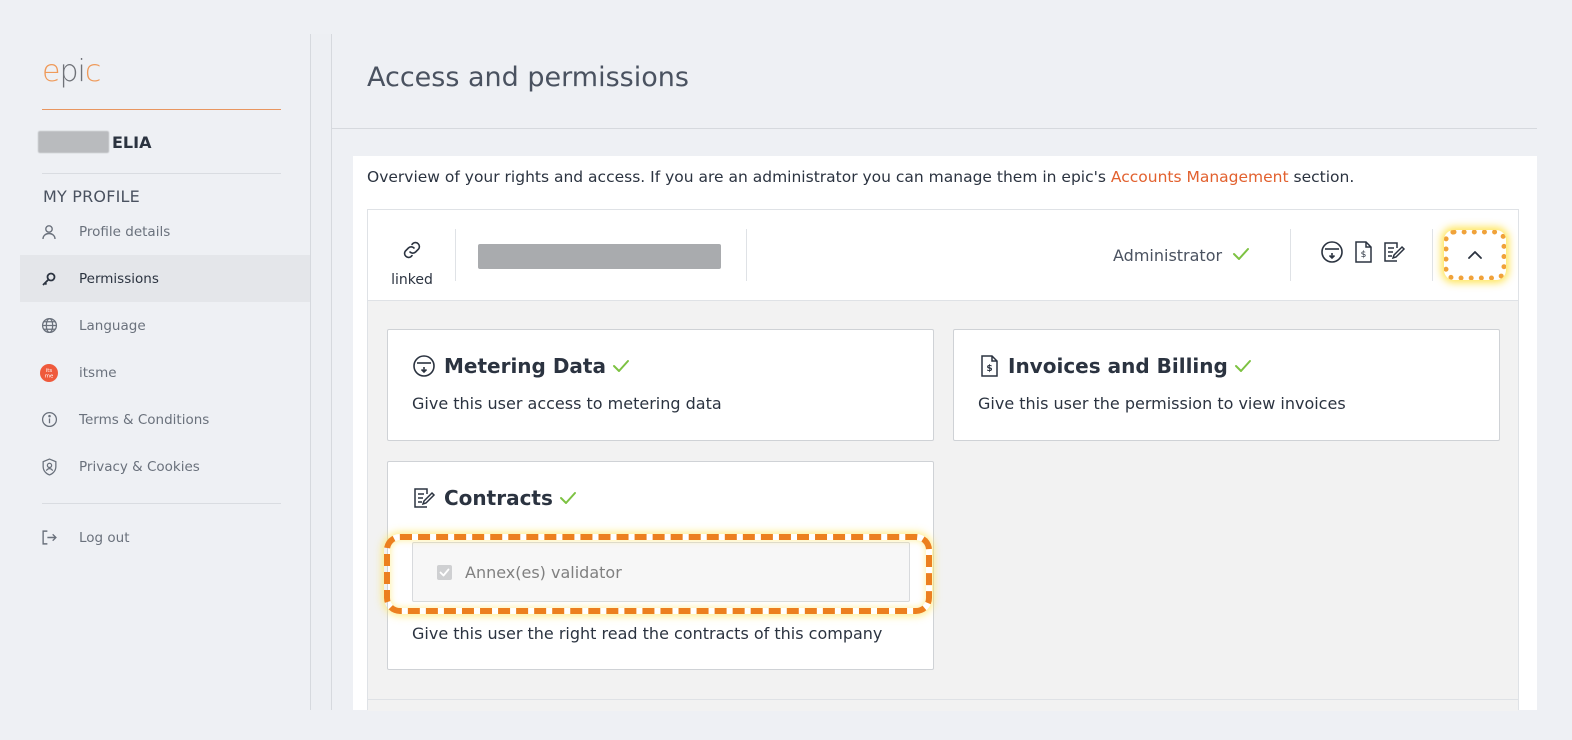 The width and height of the screenshot is (1572, 740). What do you see at coordinates (321, 372) in the screenshot?
I see `sidebar-separator` at bounding box center [321, 372].